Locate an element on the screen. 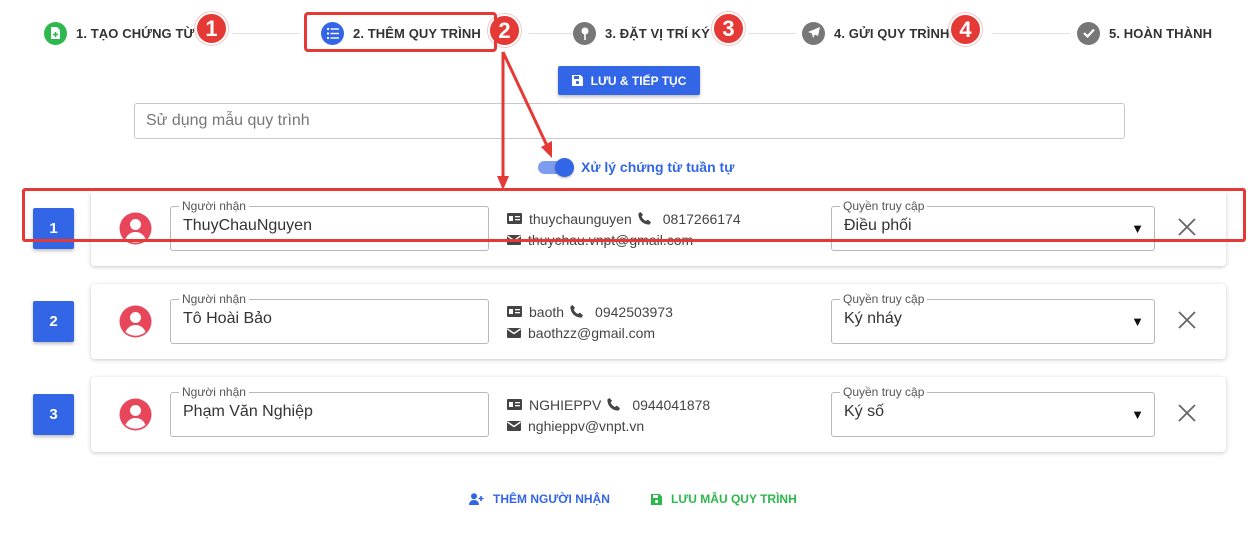 This screenshot has width=1257, height=538. row-order-number: 2 is located at coordinates (53, 321).